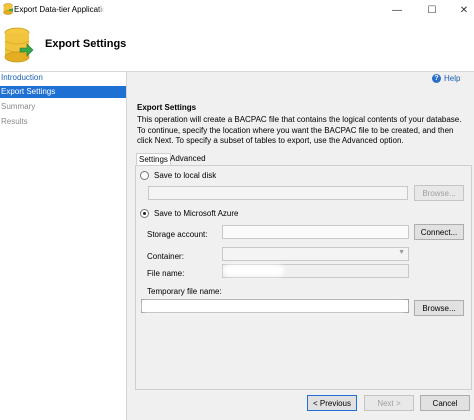  I want to click on radio-unchecked-icon, so click(144, 175).